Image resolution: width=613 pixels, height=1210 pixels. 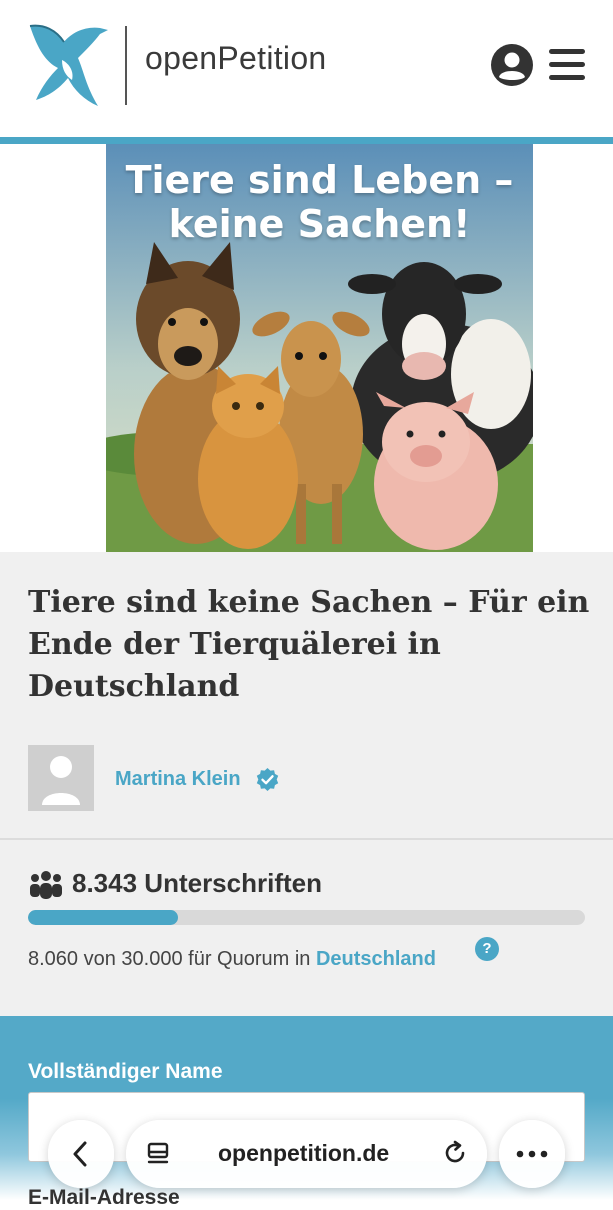 What do you see at coordinates (197, 883) in the screenshot?
I see `signature-count: 8.343 Unterschriften` at bounding box center [197, 883].